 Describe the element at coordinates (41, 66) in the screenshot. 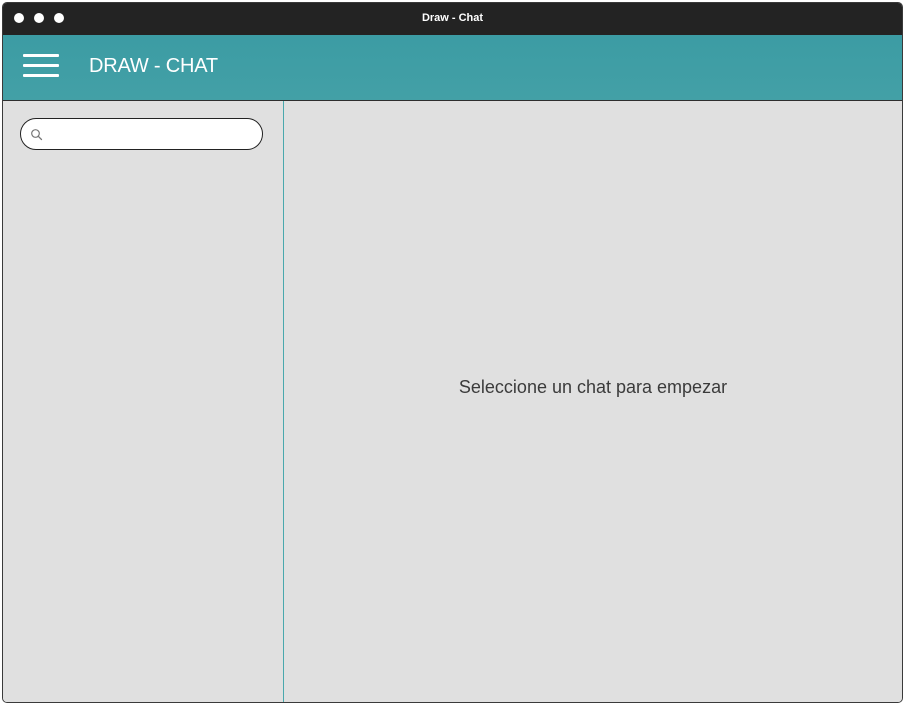

I see `hamburger-menu-icon` at that location.